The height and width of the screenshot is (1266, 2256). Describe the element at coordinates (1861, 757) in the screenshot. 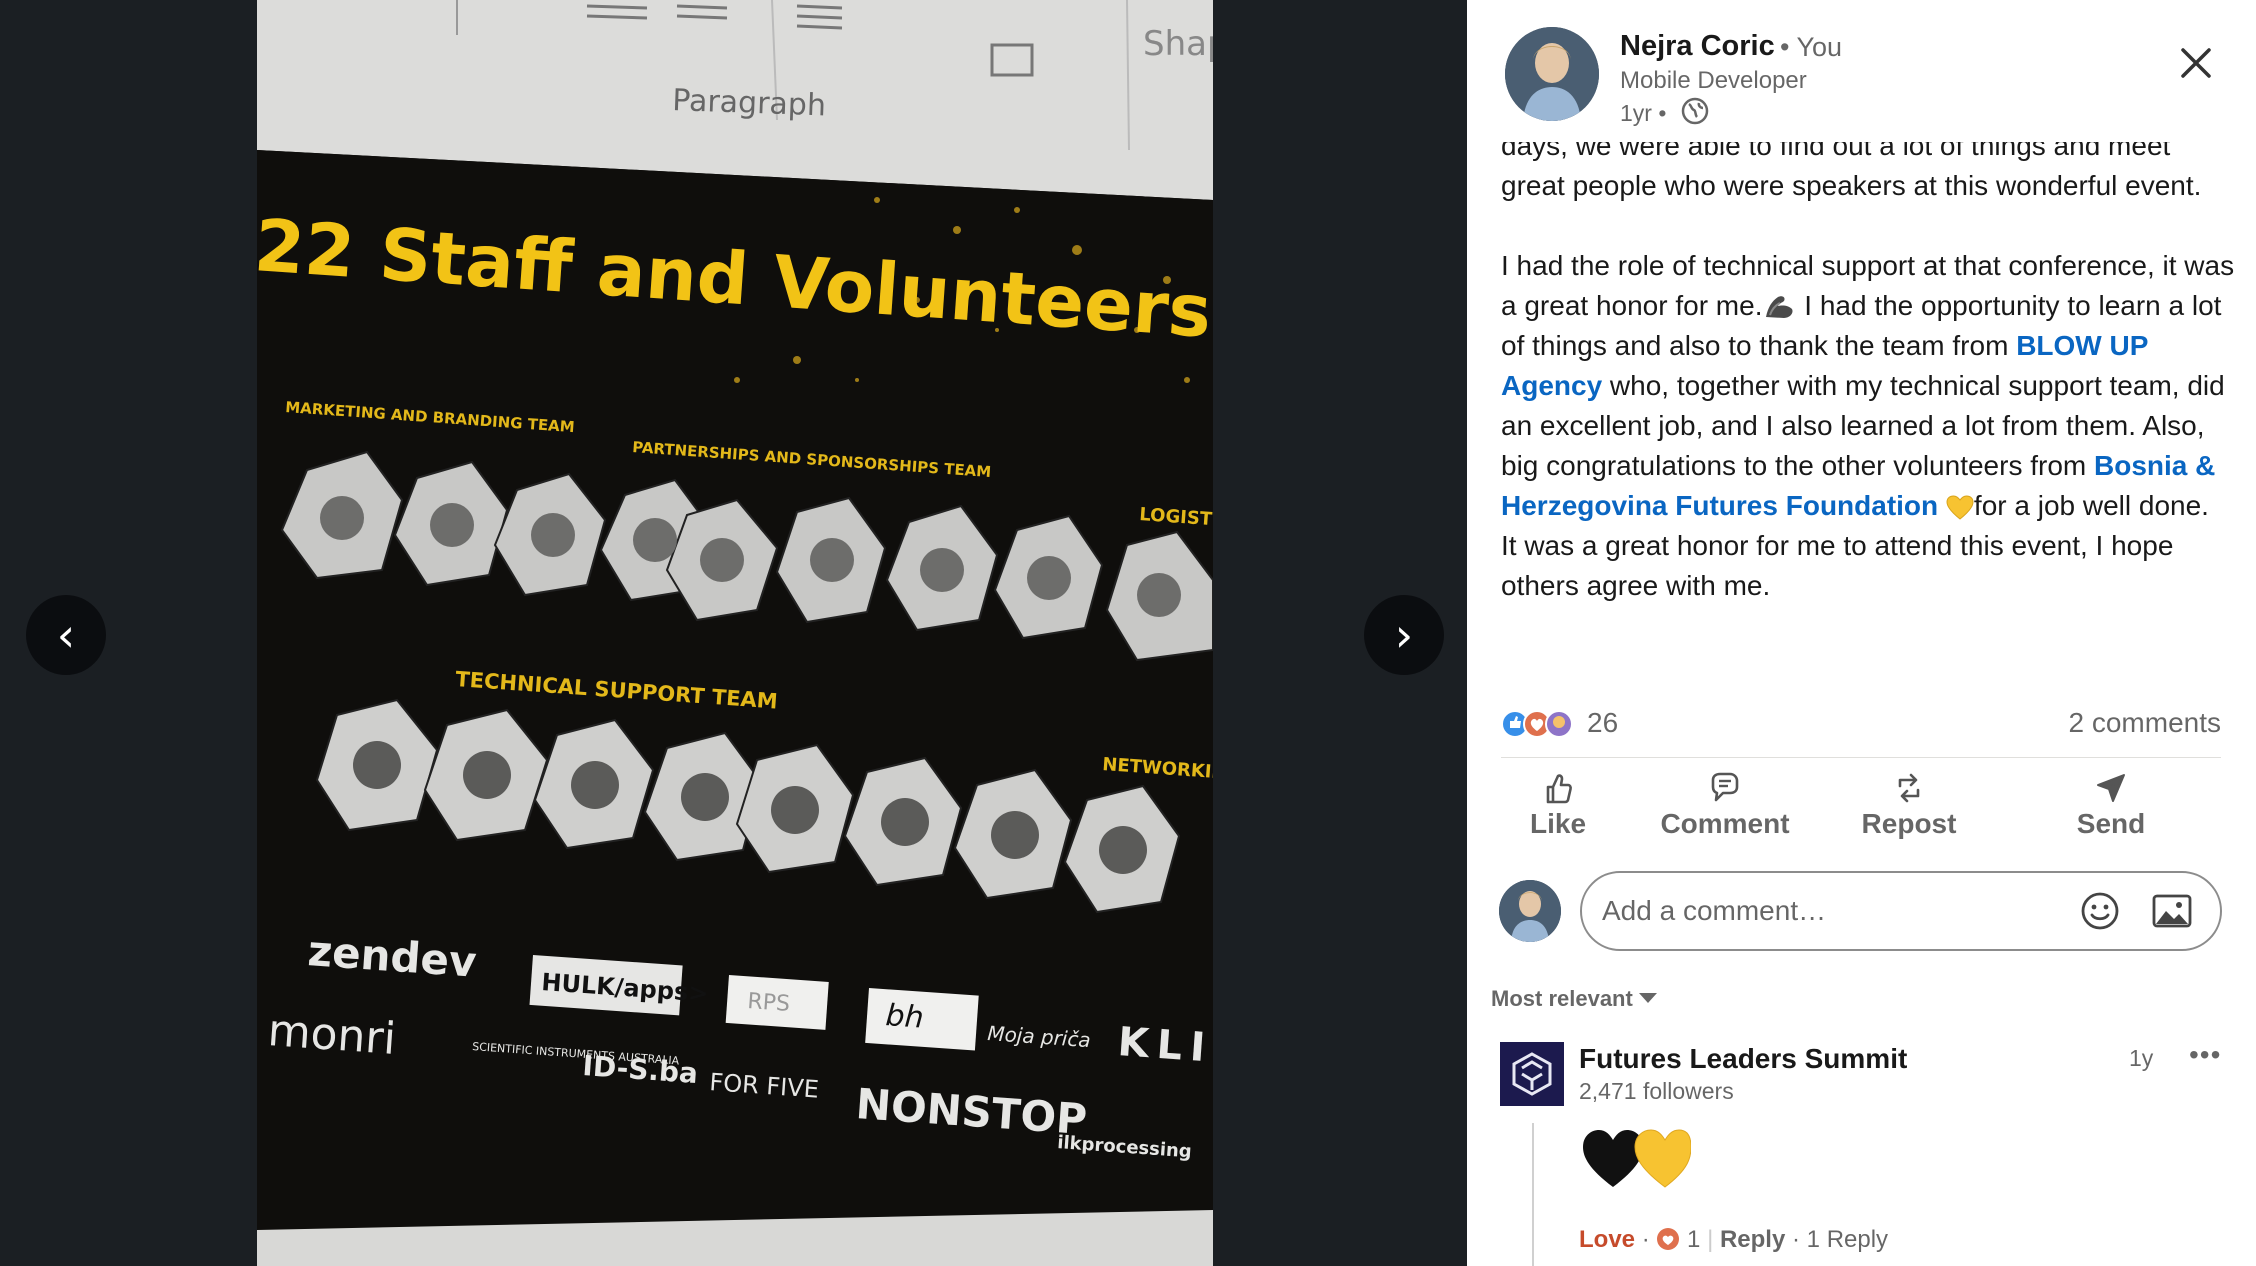

I see `divider` at that location.